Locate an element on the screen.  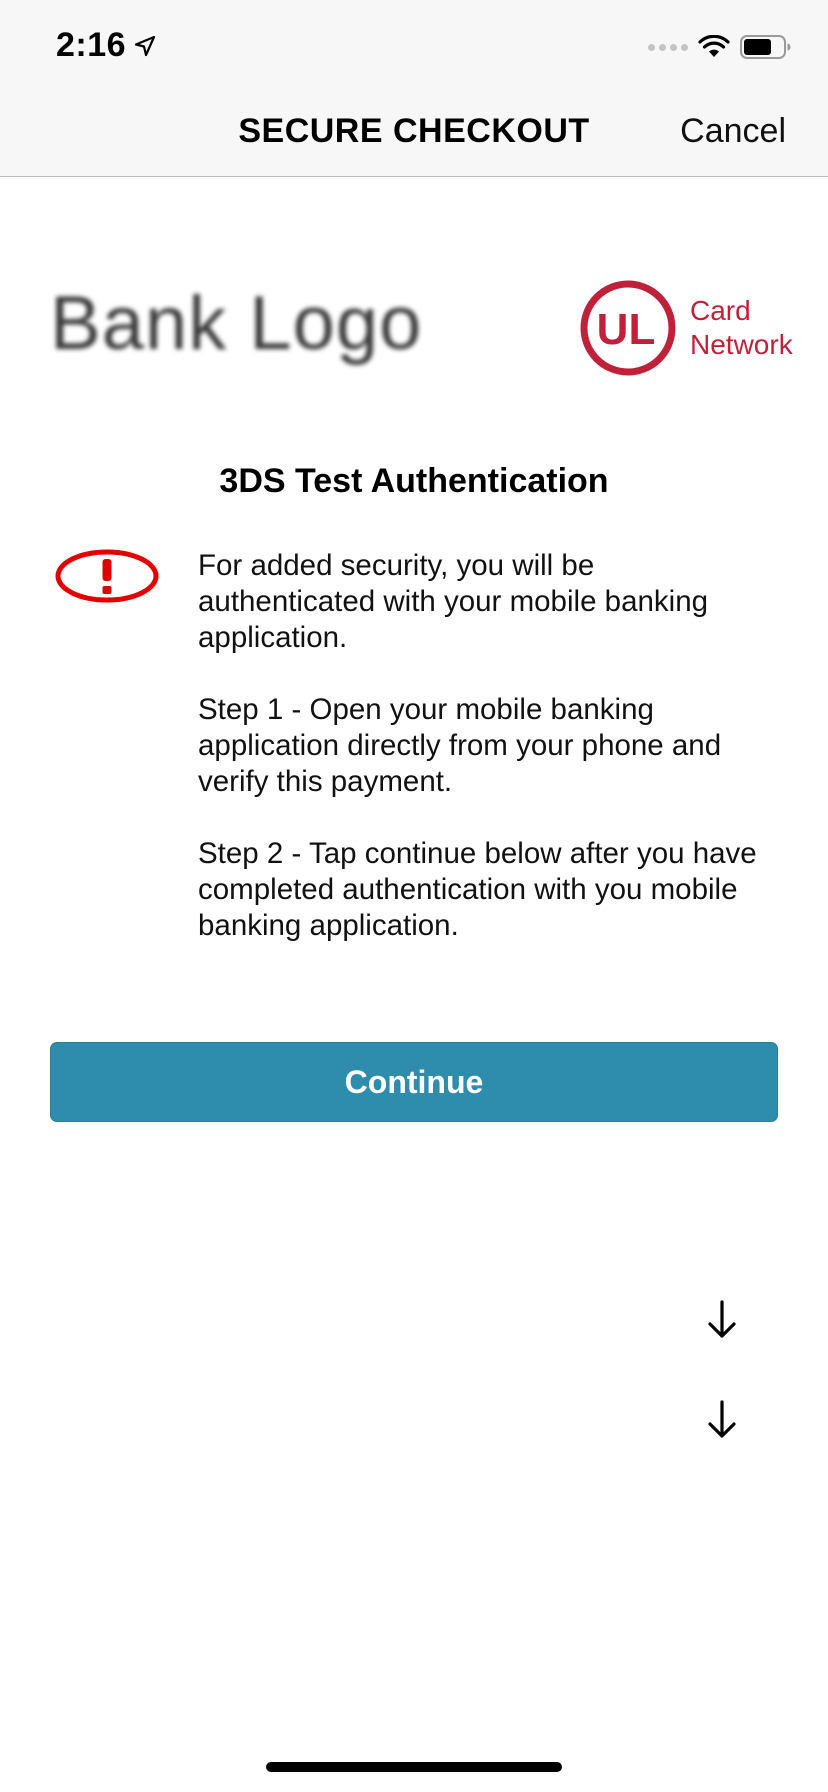
ul-logo-icon: UL is located at coordinates (628, 328).